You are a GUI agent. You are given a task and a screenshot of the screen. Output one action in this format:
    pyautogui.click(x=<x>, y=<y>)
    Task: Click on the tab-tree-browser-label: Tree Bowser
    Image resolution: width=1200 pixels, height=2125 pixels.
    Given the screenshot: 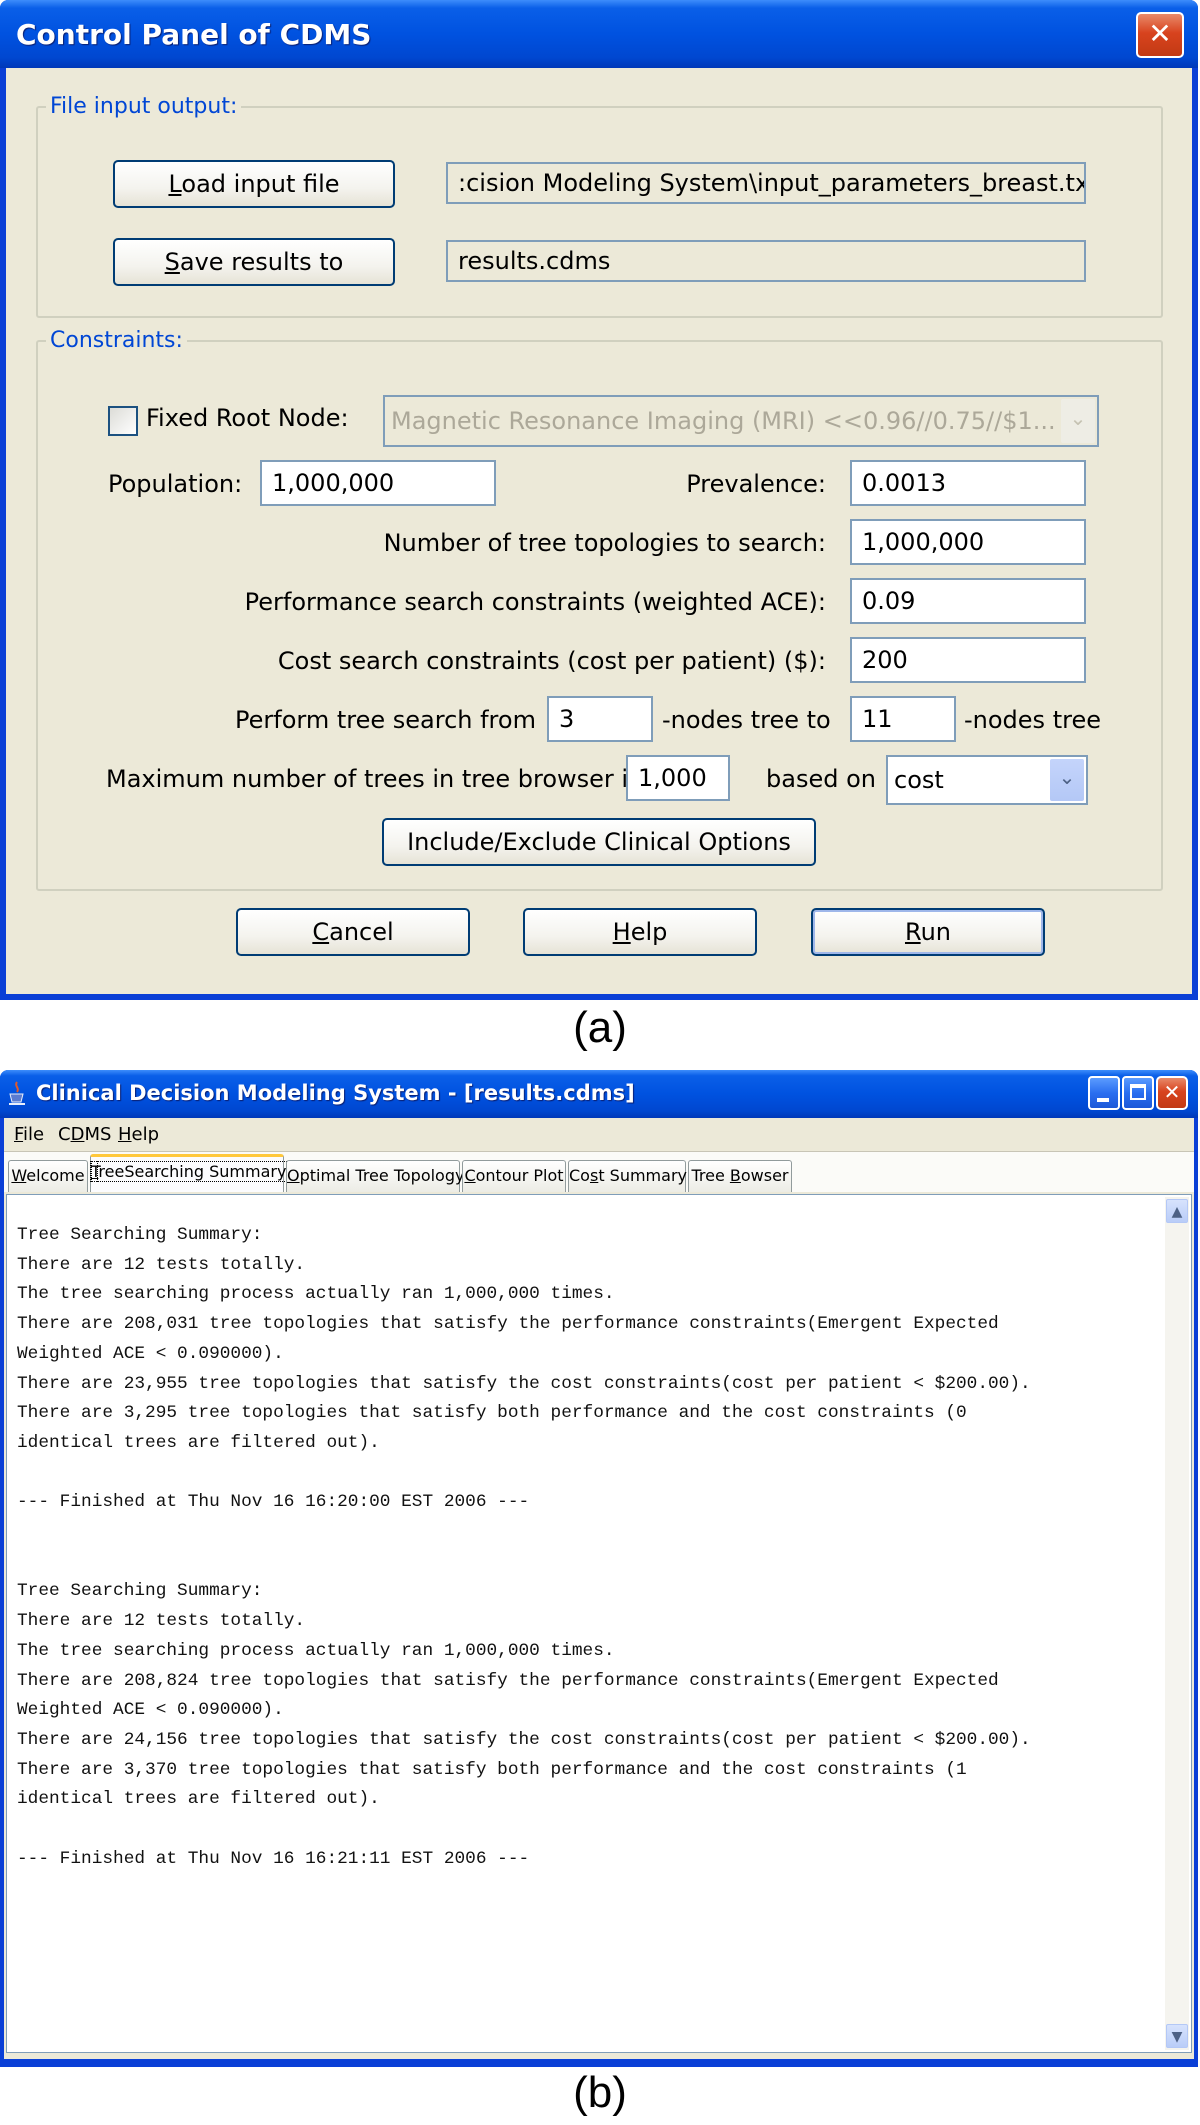 What is the action you would take?
    pyautogui.click(x=740, y=1175)
    